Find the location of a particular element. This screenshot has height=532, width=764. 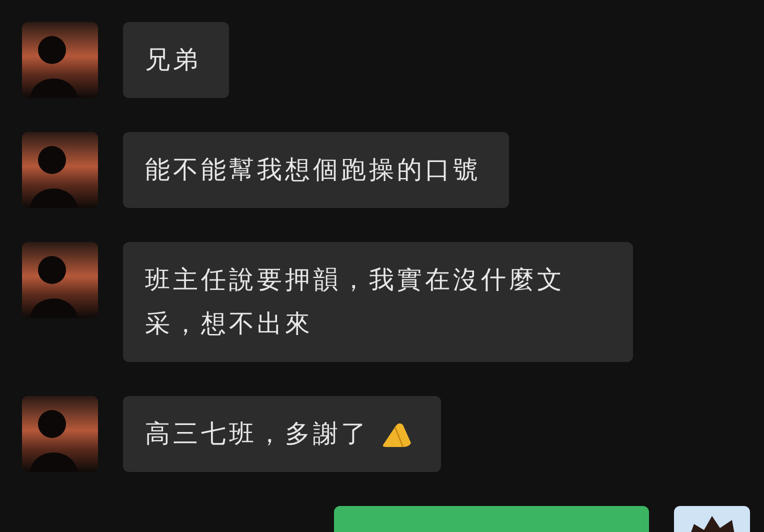

message-text: 班主任說要押韻，我實在沒什麼文采，想不出來 is located at coordinates (355, 302).